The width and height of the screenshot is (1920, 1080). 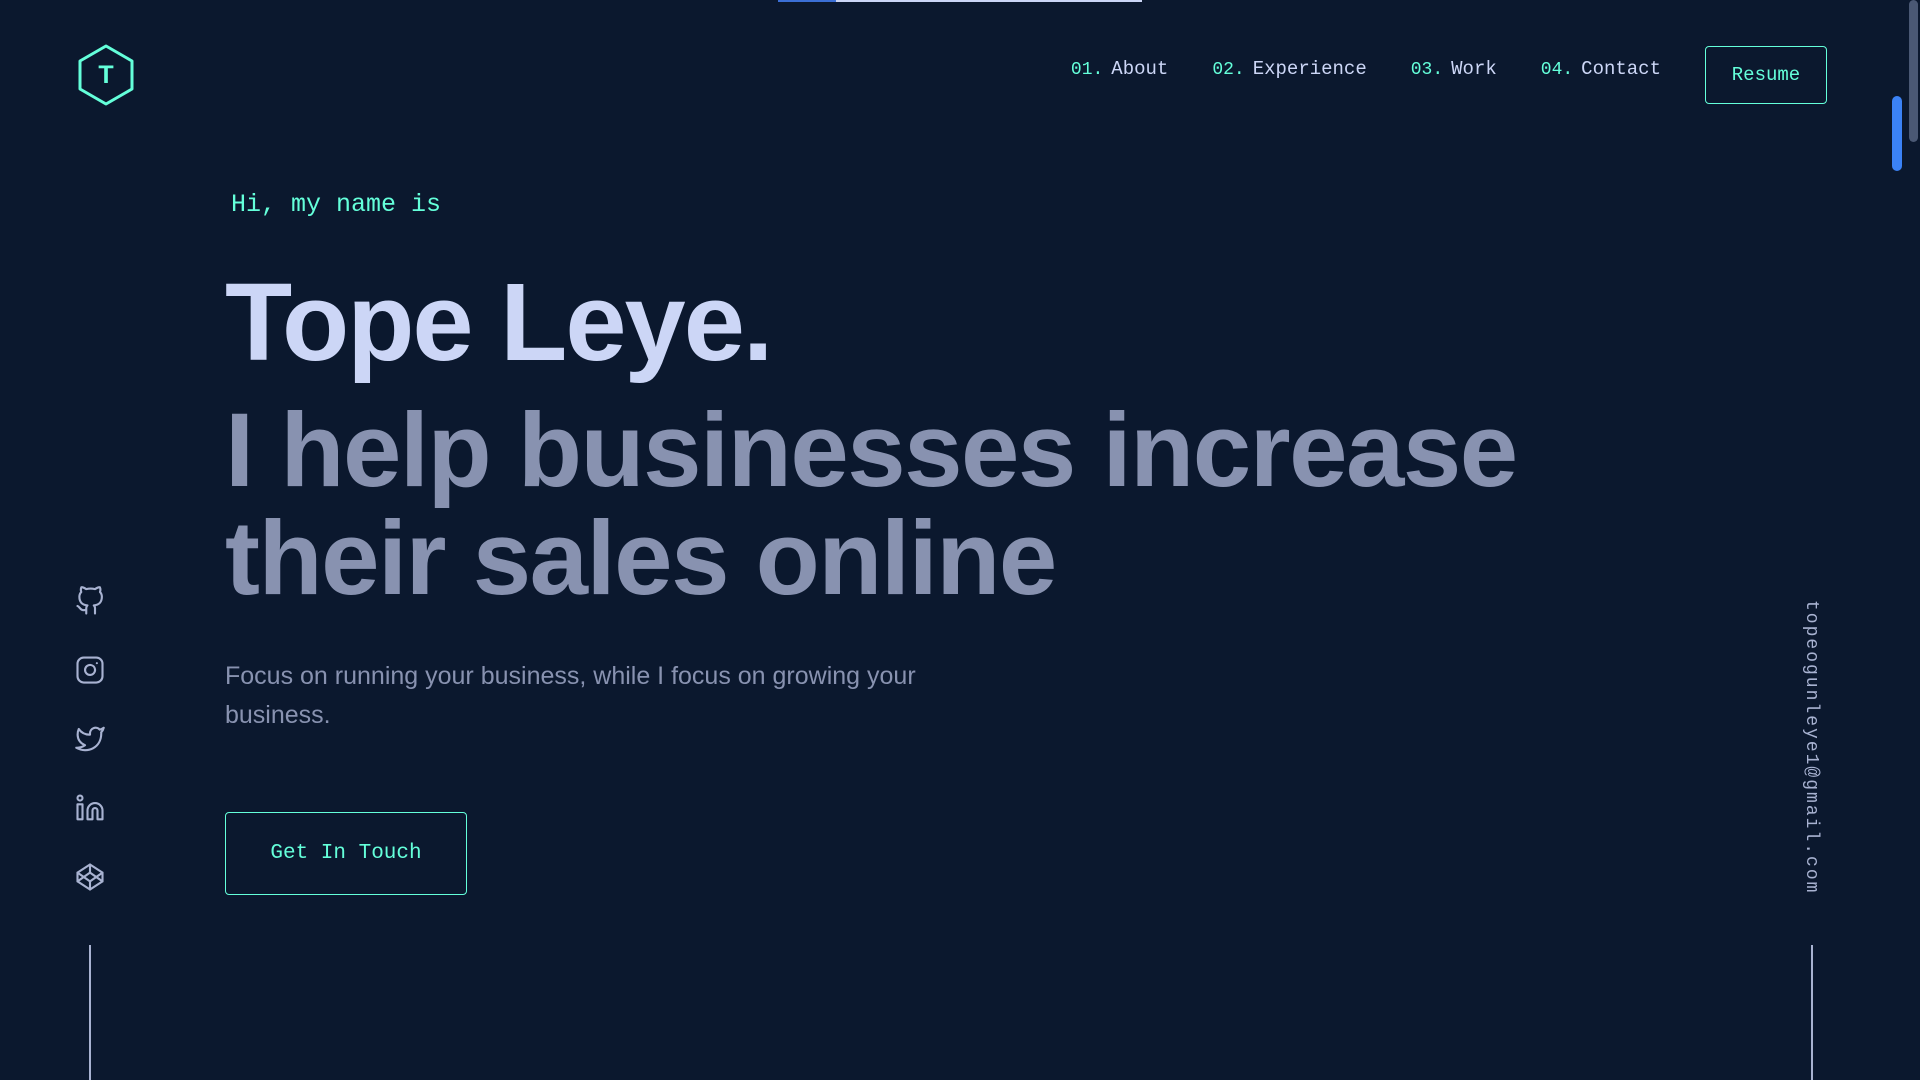 What do you see at coordinates (499, 322) in the screenshot?
I see `hero-name: Tope Leye.` at bounding box center [499, 322].